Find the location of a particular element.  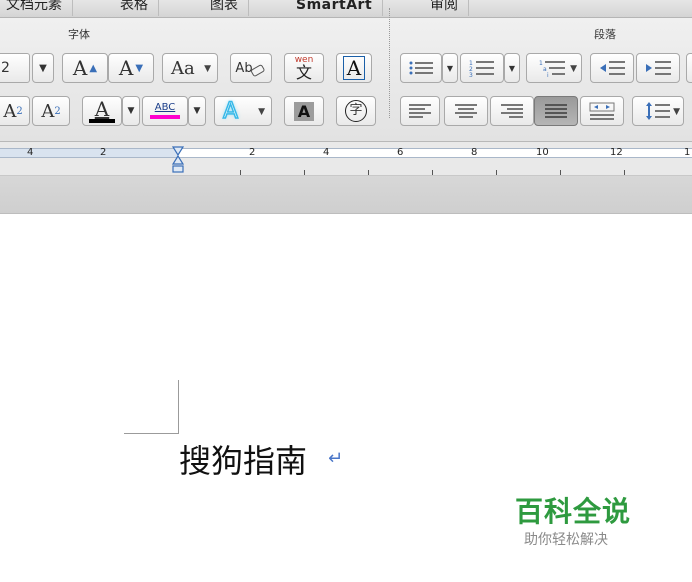

font-size-value: 2 is located at coordinates (5, 68).